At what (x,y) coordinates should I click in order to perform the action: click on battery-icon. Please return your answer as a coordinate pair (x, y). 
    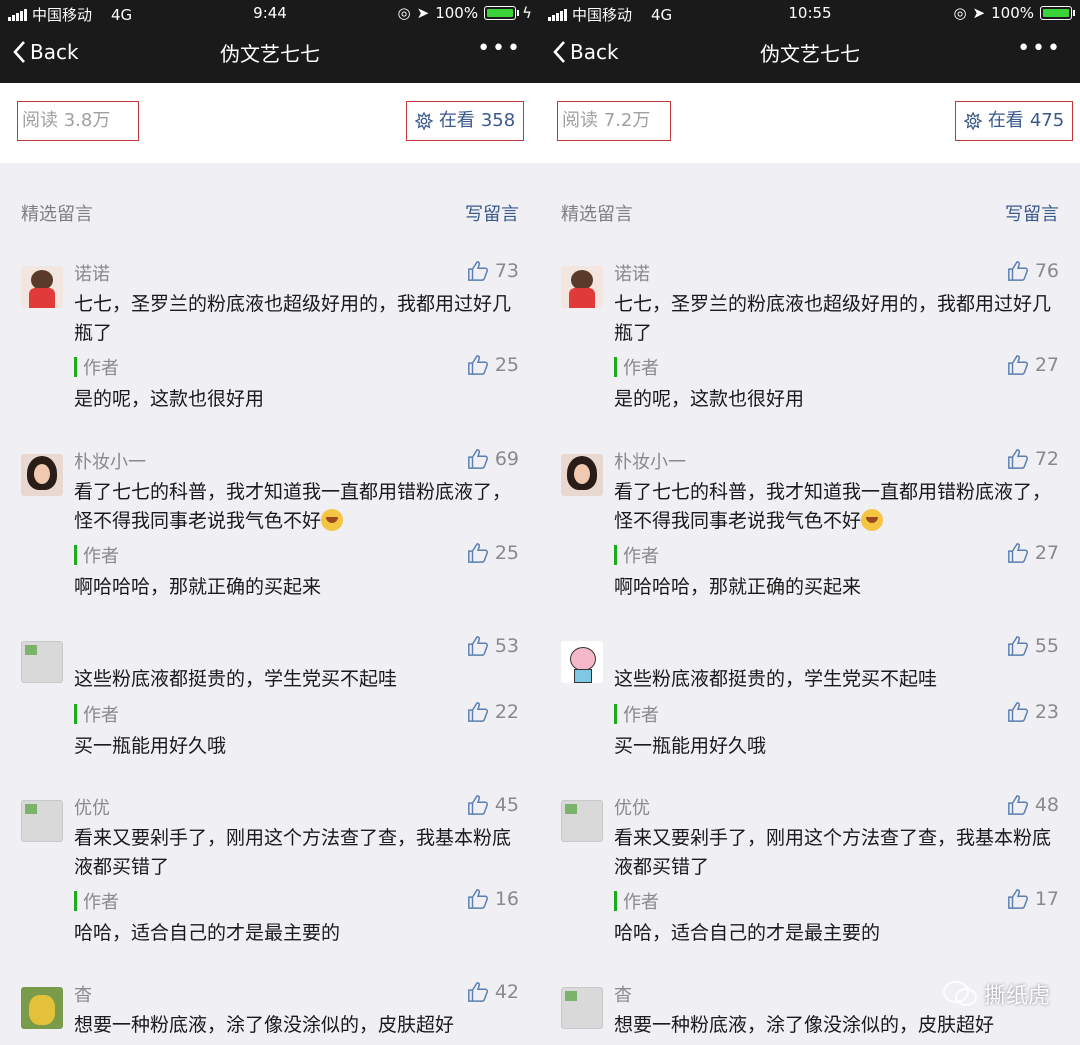
    Looking at the image, I should click on (1057, 13).